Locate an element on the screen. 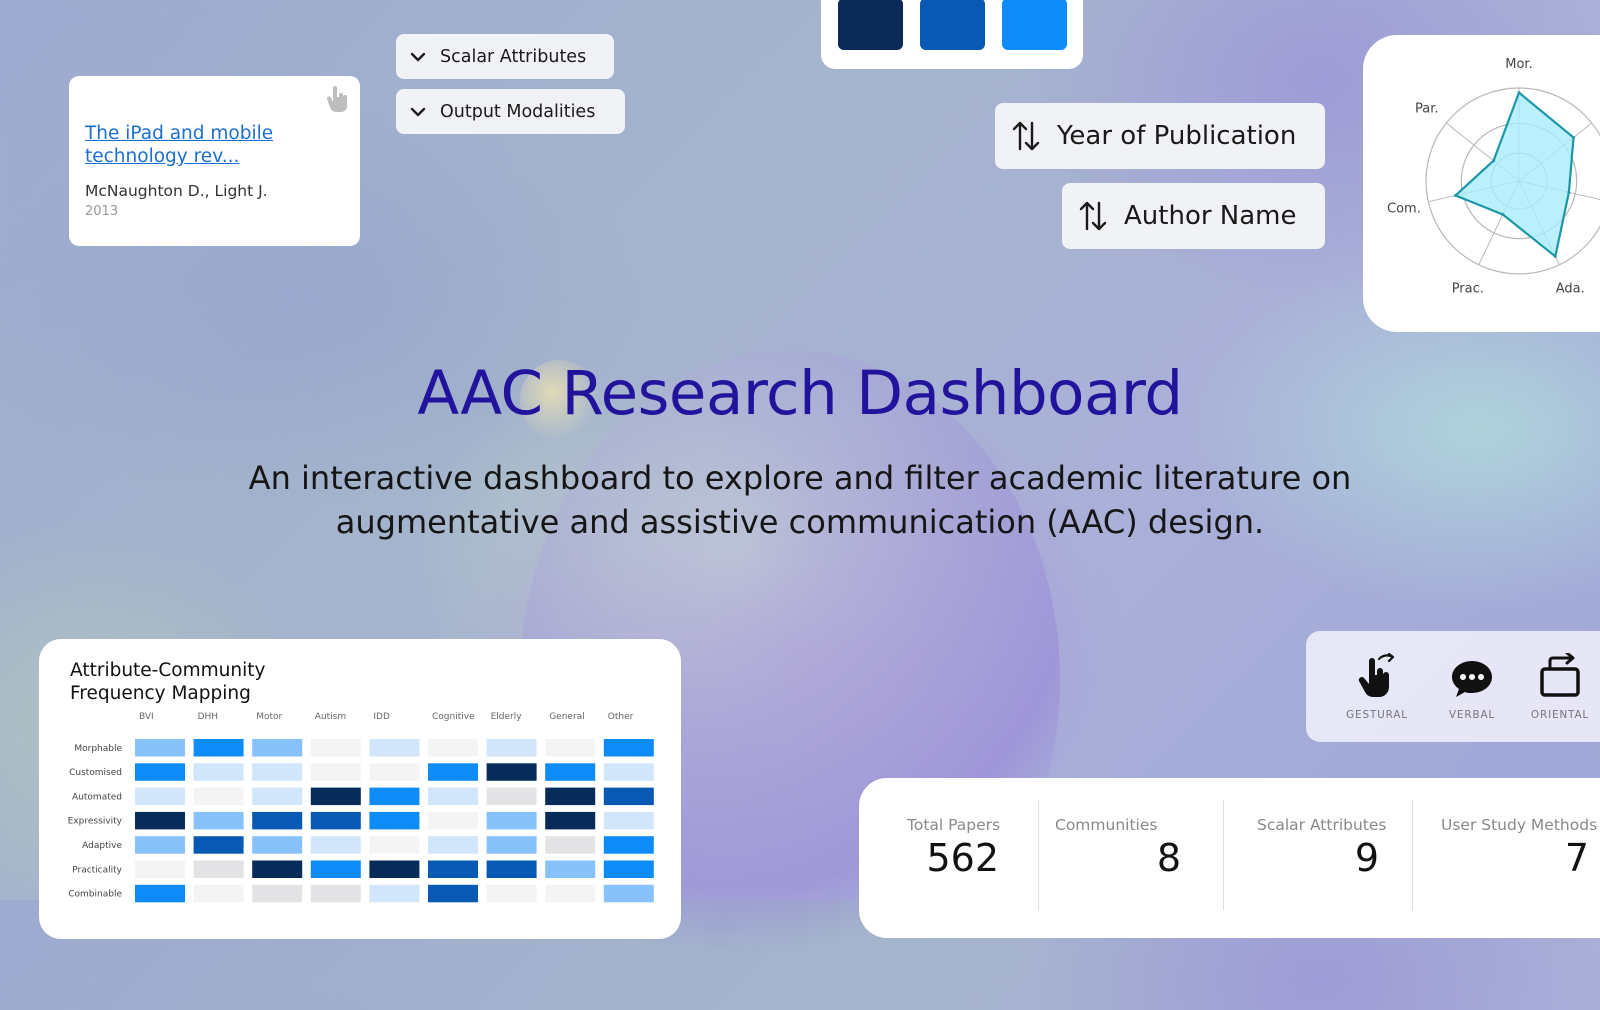 The height and width of the screenshot is (1010, 1600). modality-verbal: VERBAL is located at coordinates (1472, 689).